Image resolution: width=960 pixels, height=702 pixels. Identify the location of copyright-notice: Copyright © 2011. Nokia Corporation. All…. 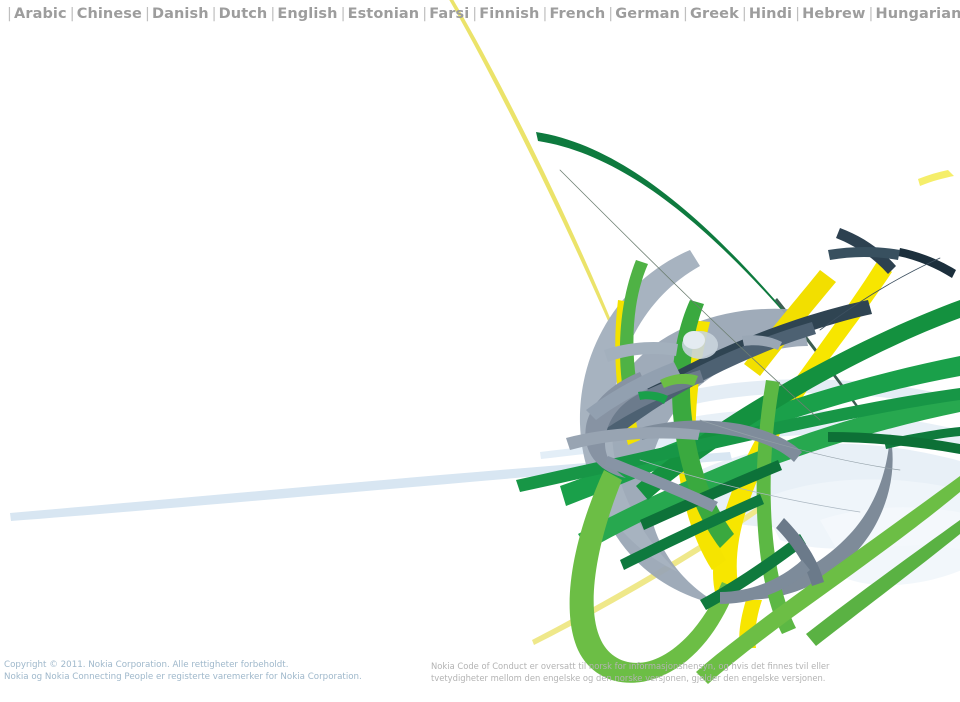
(183, 671).